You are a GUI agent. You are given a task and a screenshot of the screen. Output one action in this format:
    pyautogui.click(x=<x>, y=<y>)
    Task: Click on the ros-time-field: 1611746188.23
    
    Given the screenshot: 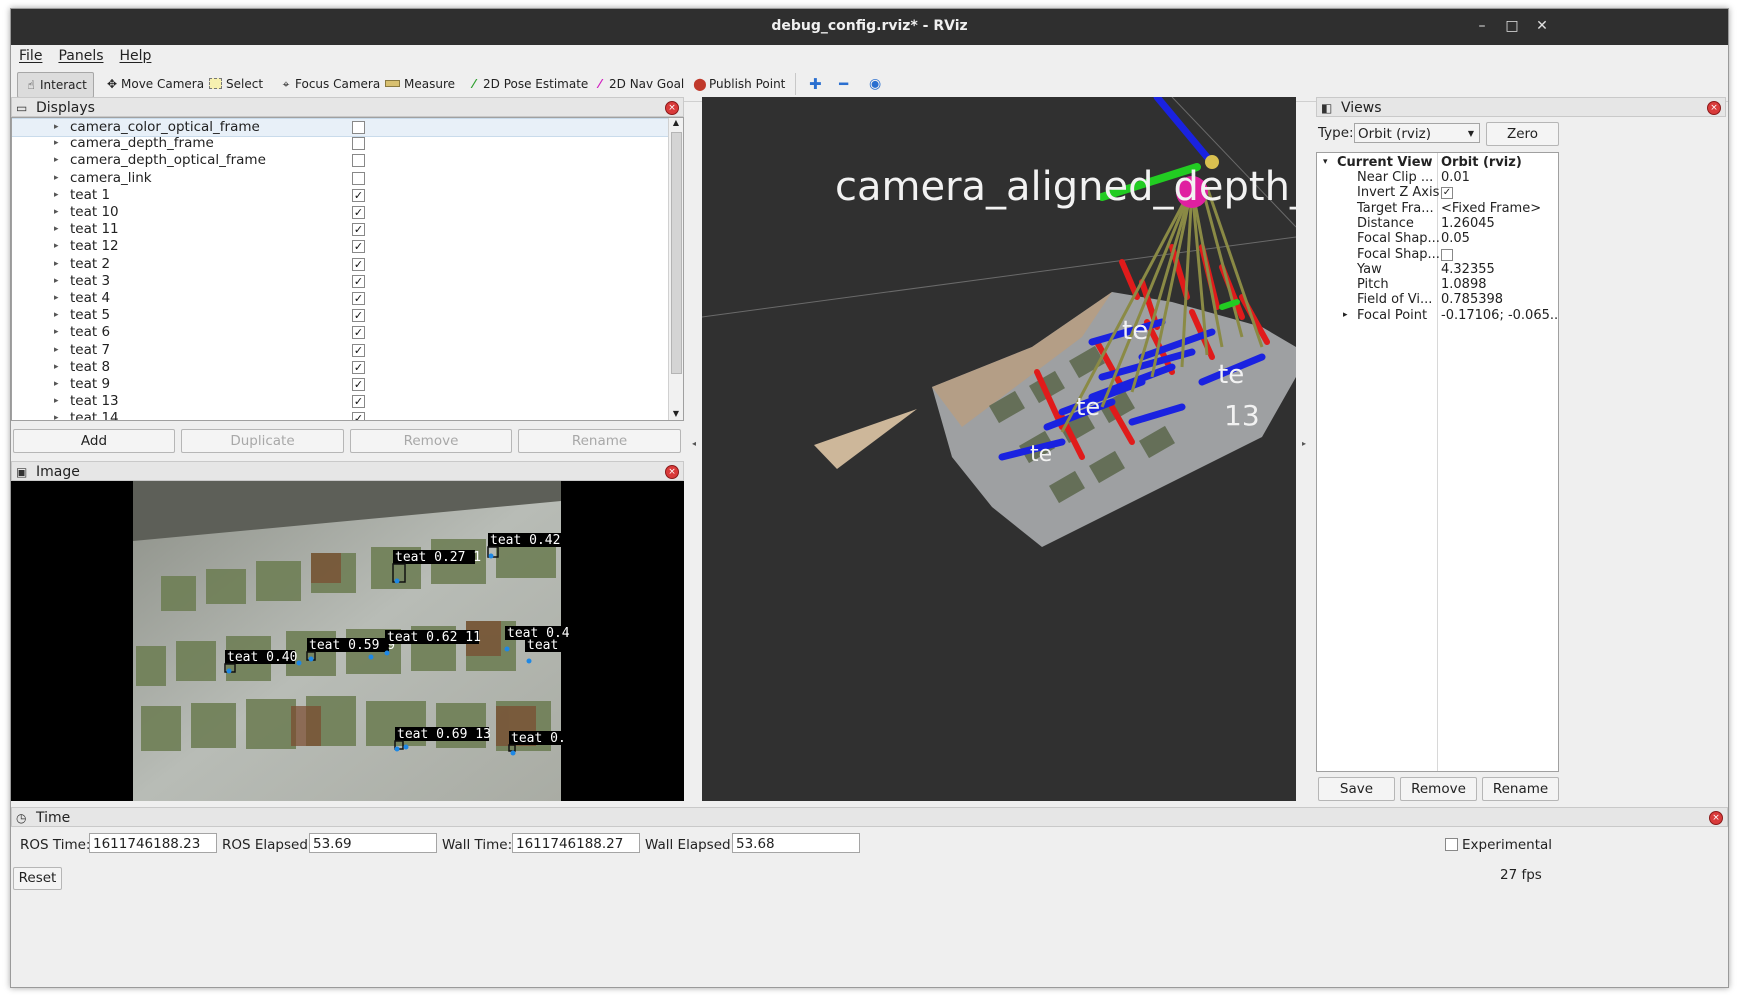 What is the action you would take?
    pyautogui.click(x=153, y=843)
    